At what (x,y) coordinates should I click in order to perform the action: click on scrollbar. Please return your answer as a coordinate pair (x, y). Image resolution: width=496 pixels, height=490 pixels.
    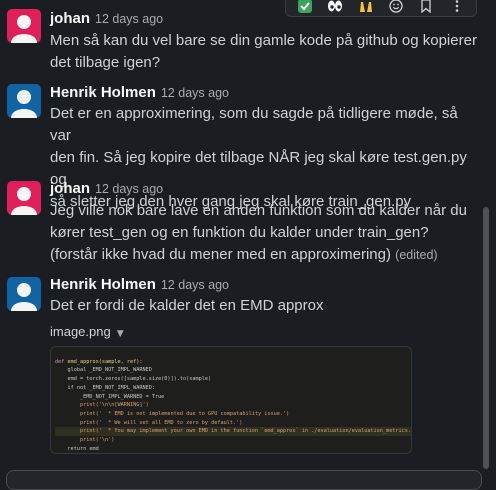
    Looking at the image, I should click on (486, 338).